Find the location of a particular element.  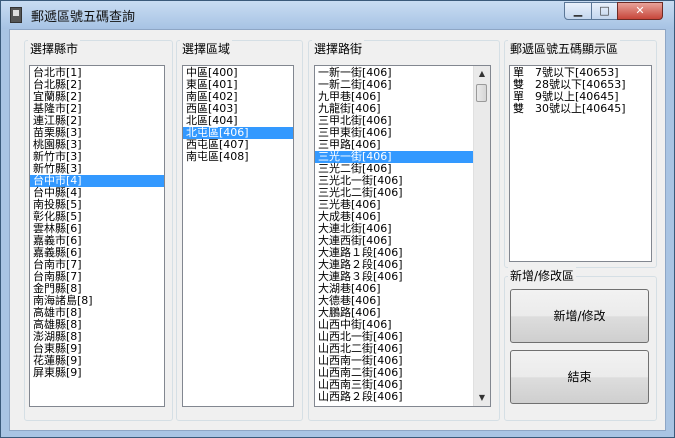

window-title: 郵遞區號五碼查詢 is located at coordinates (83, 17).